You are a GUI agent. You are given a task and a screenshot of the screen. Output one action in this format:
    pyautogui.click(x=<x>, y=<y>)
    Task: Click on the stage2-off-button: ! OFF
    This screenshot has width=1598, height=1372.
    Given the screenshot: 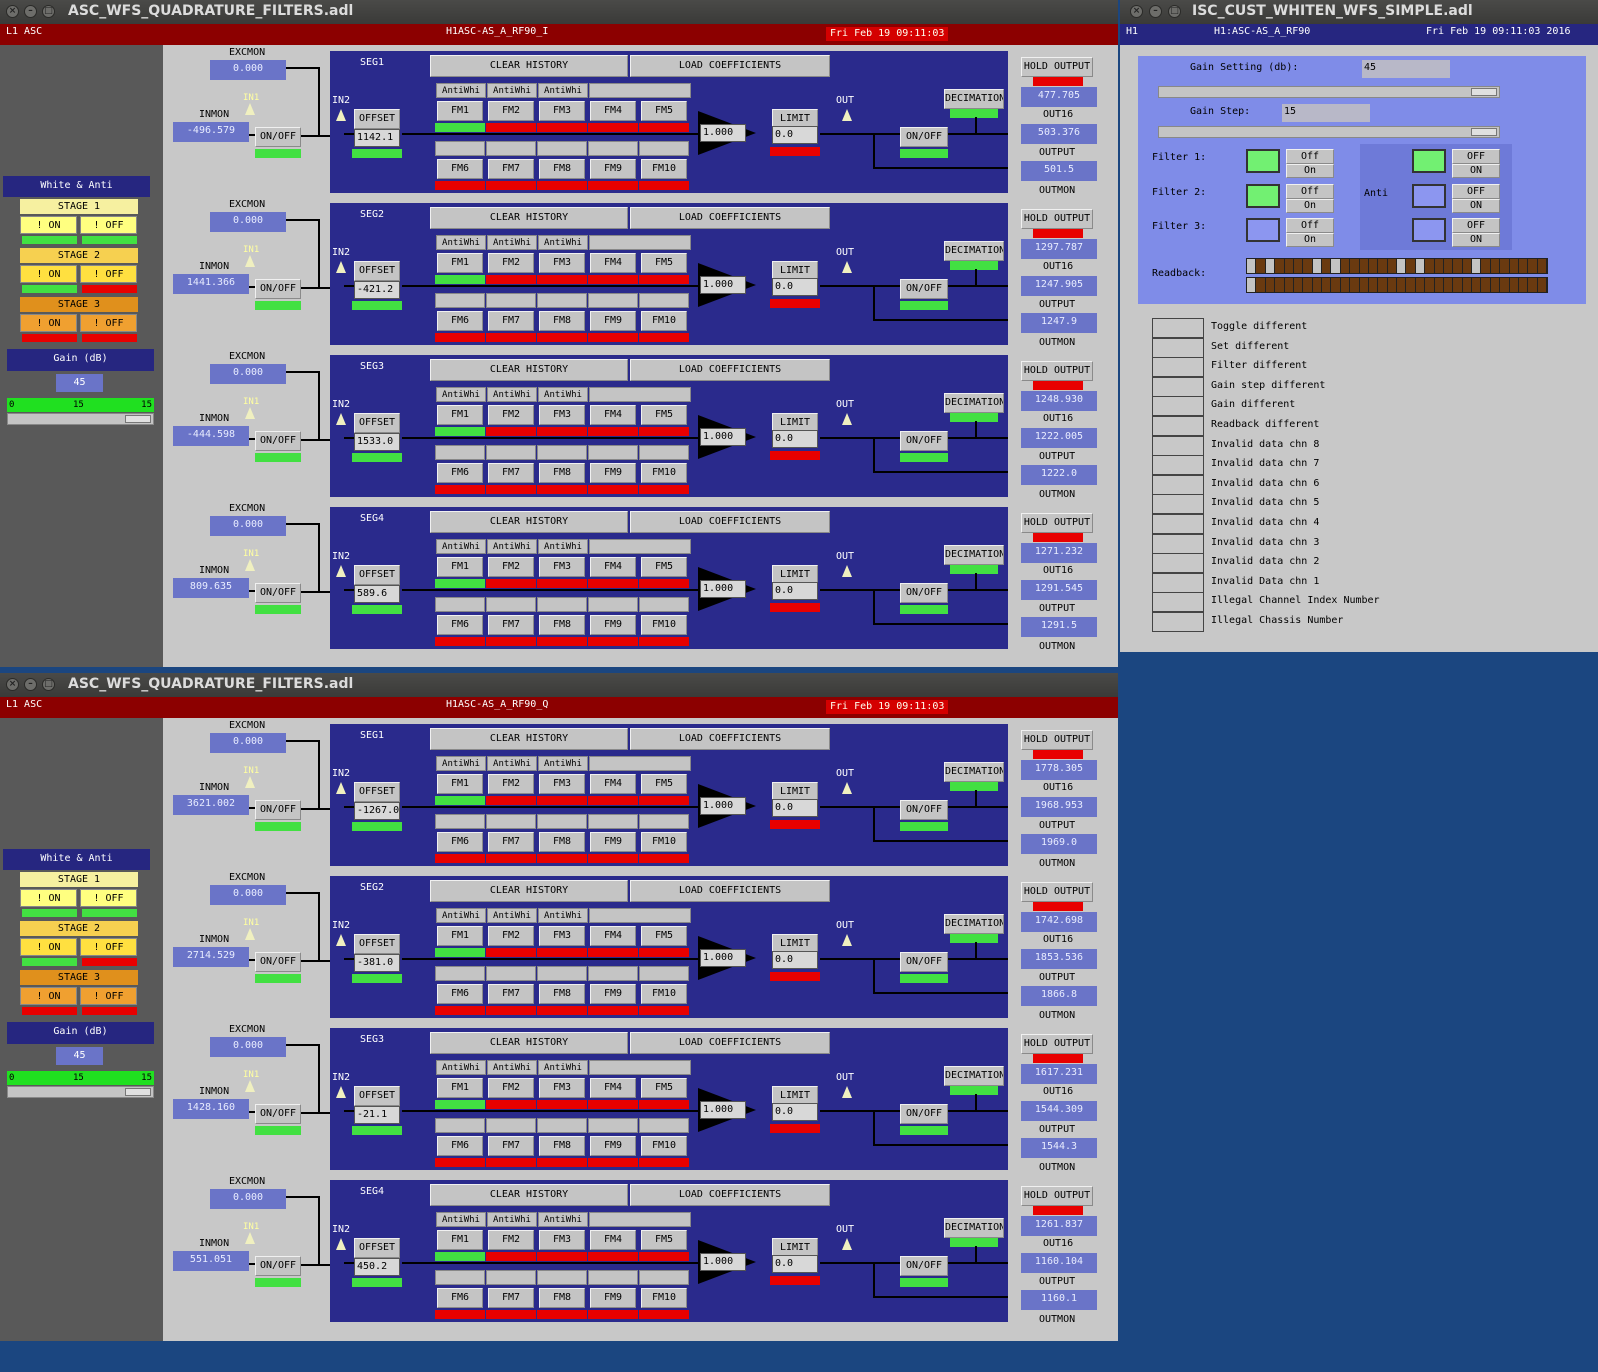 What is the action you would take?
    pyautogui.click(x=108, y=947)
    